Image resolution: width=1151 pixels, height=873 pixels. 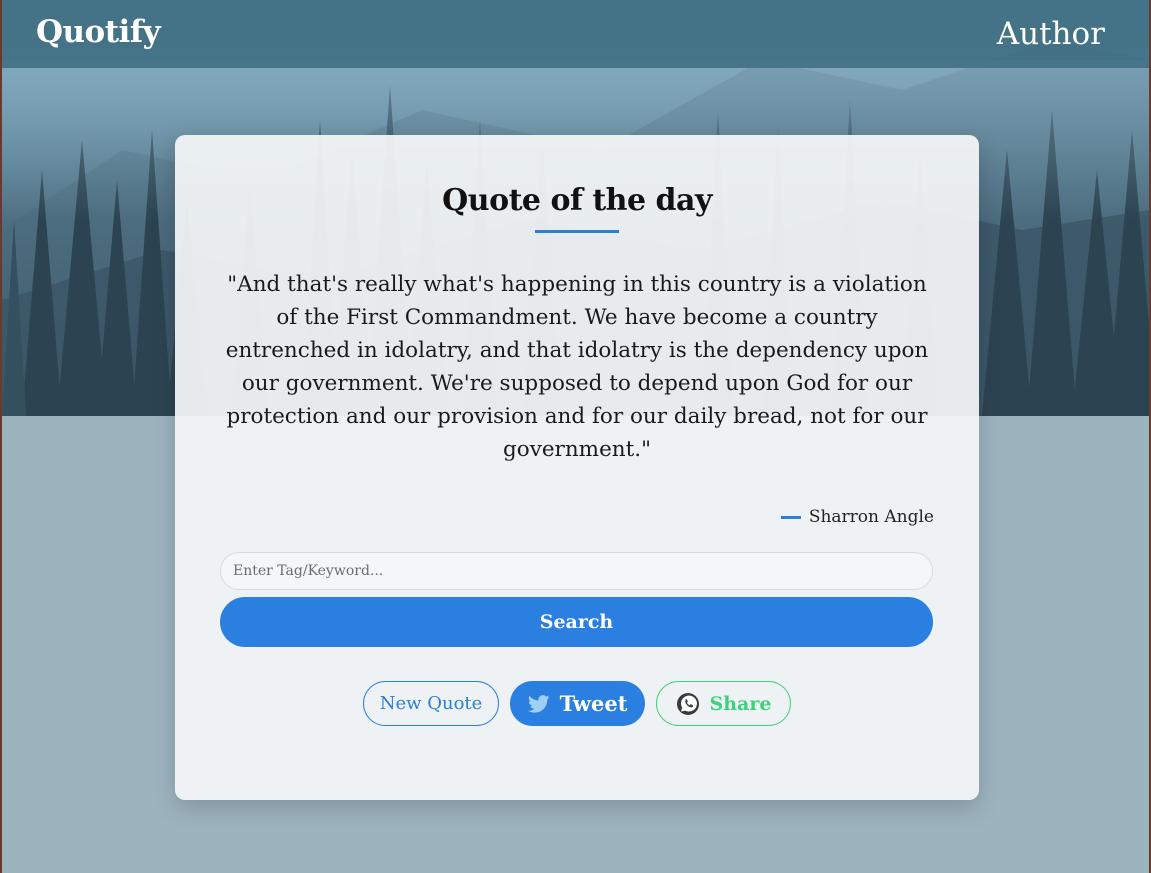 What do you see at coordinates (1051, 34) in the screenshot?
I see `author-link: Author` at bounding box center [1051, 34].